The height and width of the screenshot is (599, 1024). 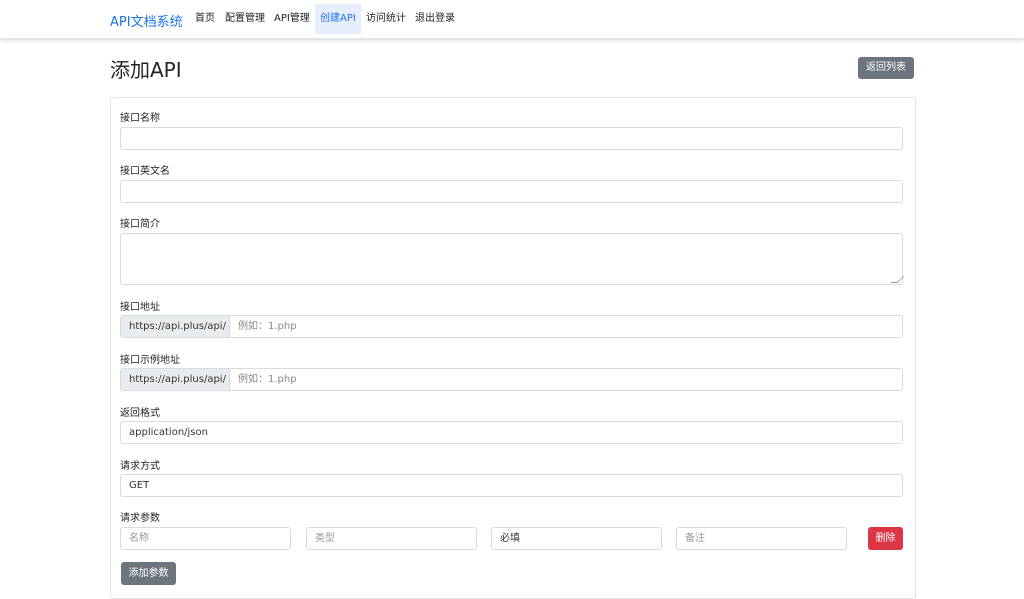 I want to click on add-param-button: 添加参数, so click(x=148, y=573).